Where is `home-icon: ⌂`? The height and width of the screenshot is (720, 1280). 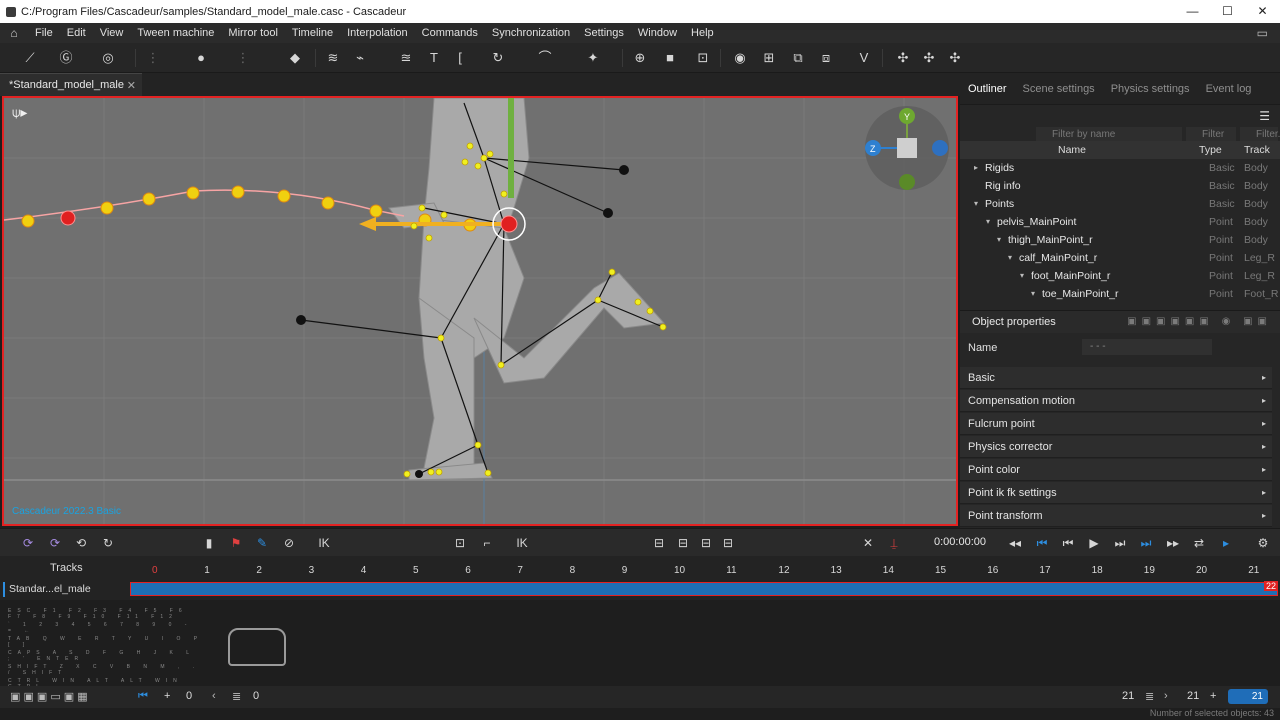 home-icon: ⌂ is located at coordinates (14, 33).